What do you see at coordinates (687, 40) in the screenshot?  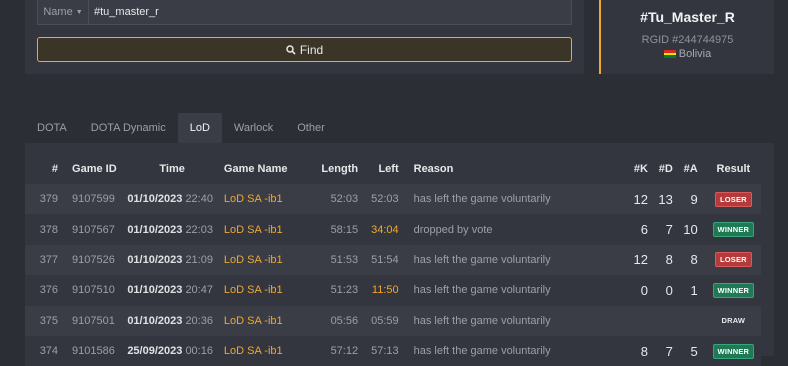 I see `player-rgid: RGID #244744975` at bounding box center [687, 40].